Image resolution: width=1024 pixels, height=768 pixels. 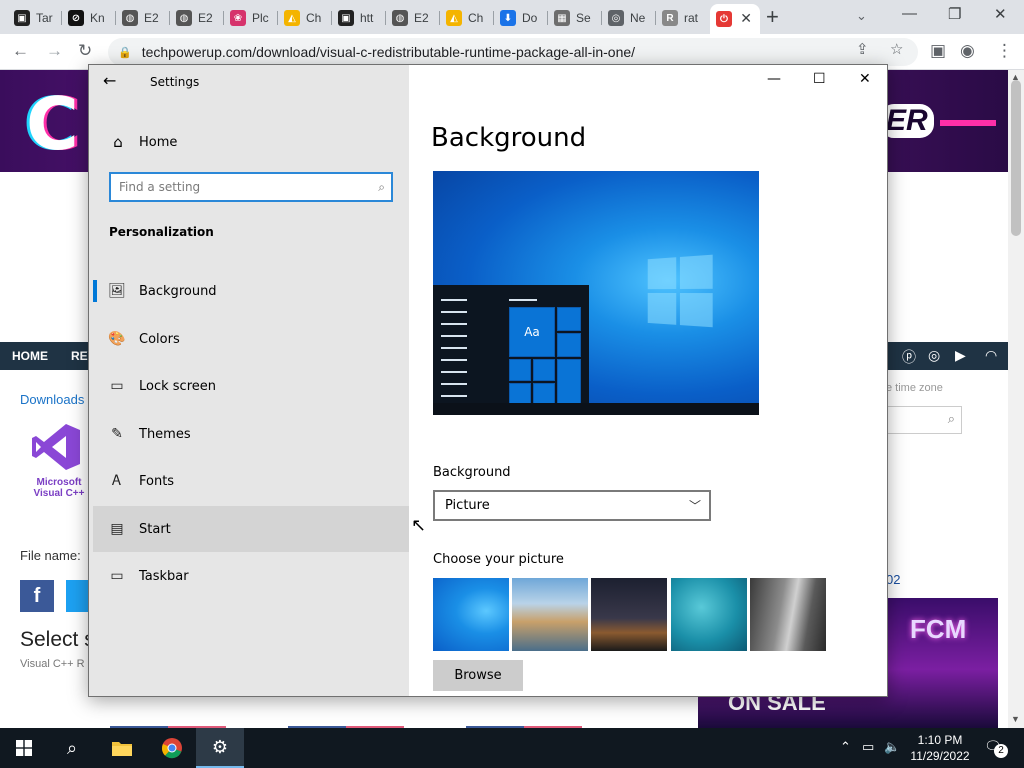 I want to click on tab-search-icon: ⌄, so click(x=861, y=16).